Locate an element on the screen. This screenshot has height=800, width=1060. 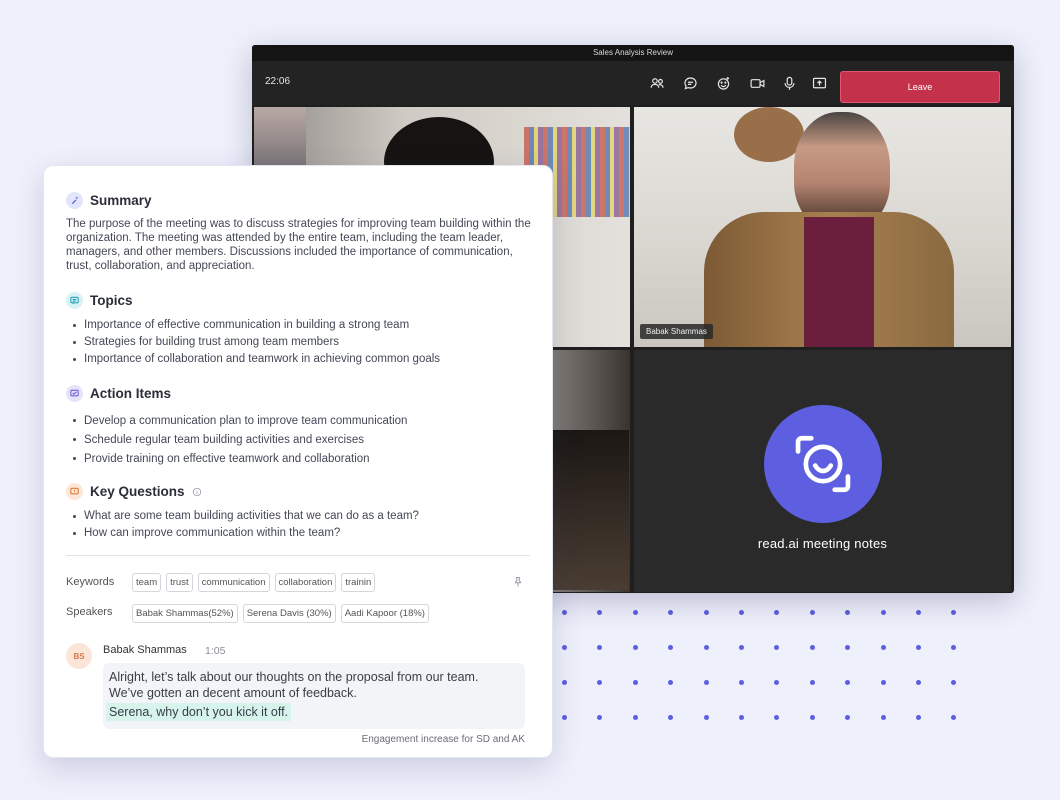
keyword-chip: collaboration is located at coordinates (305, 582).